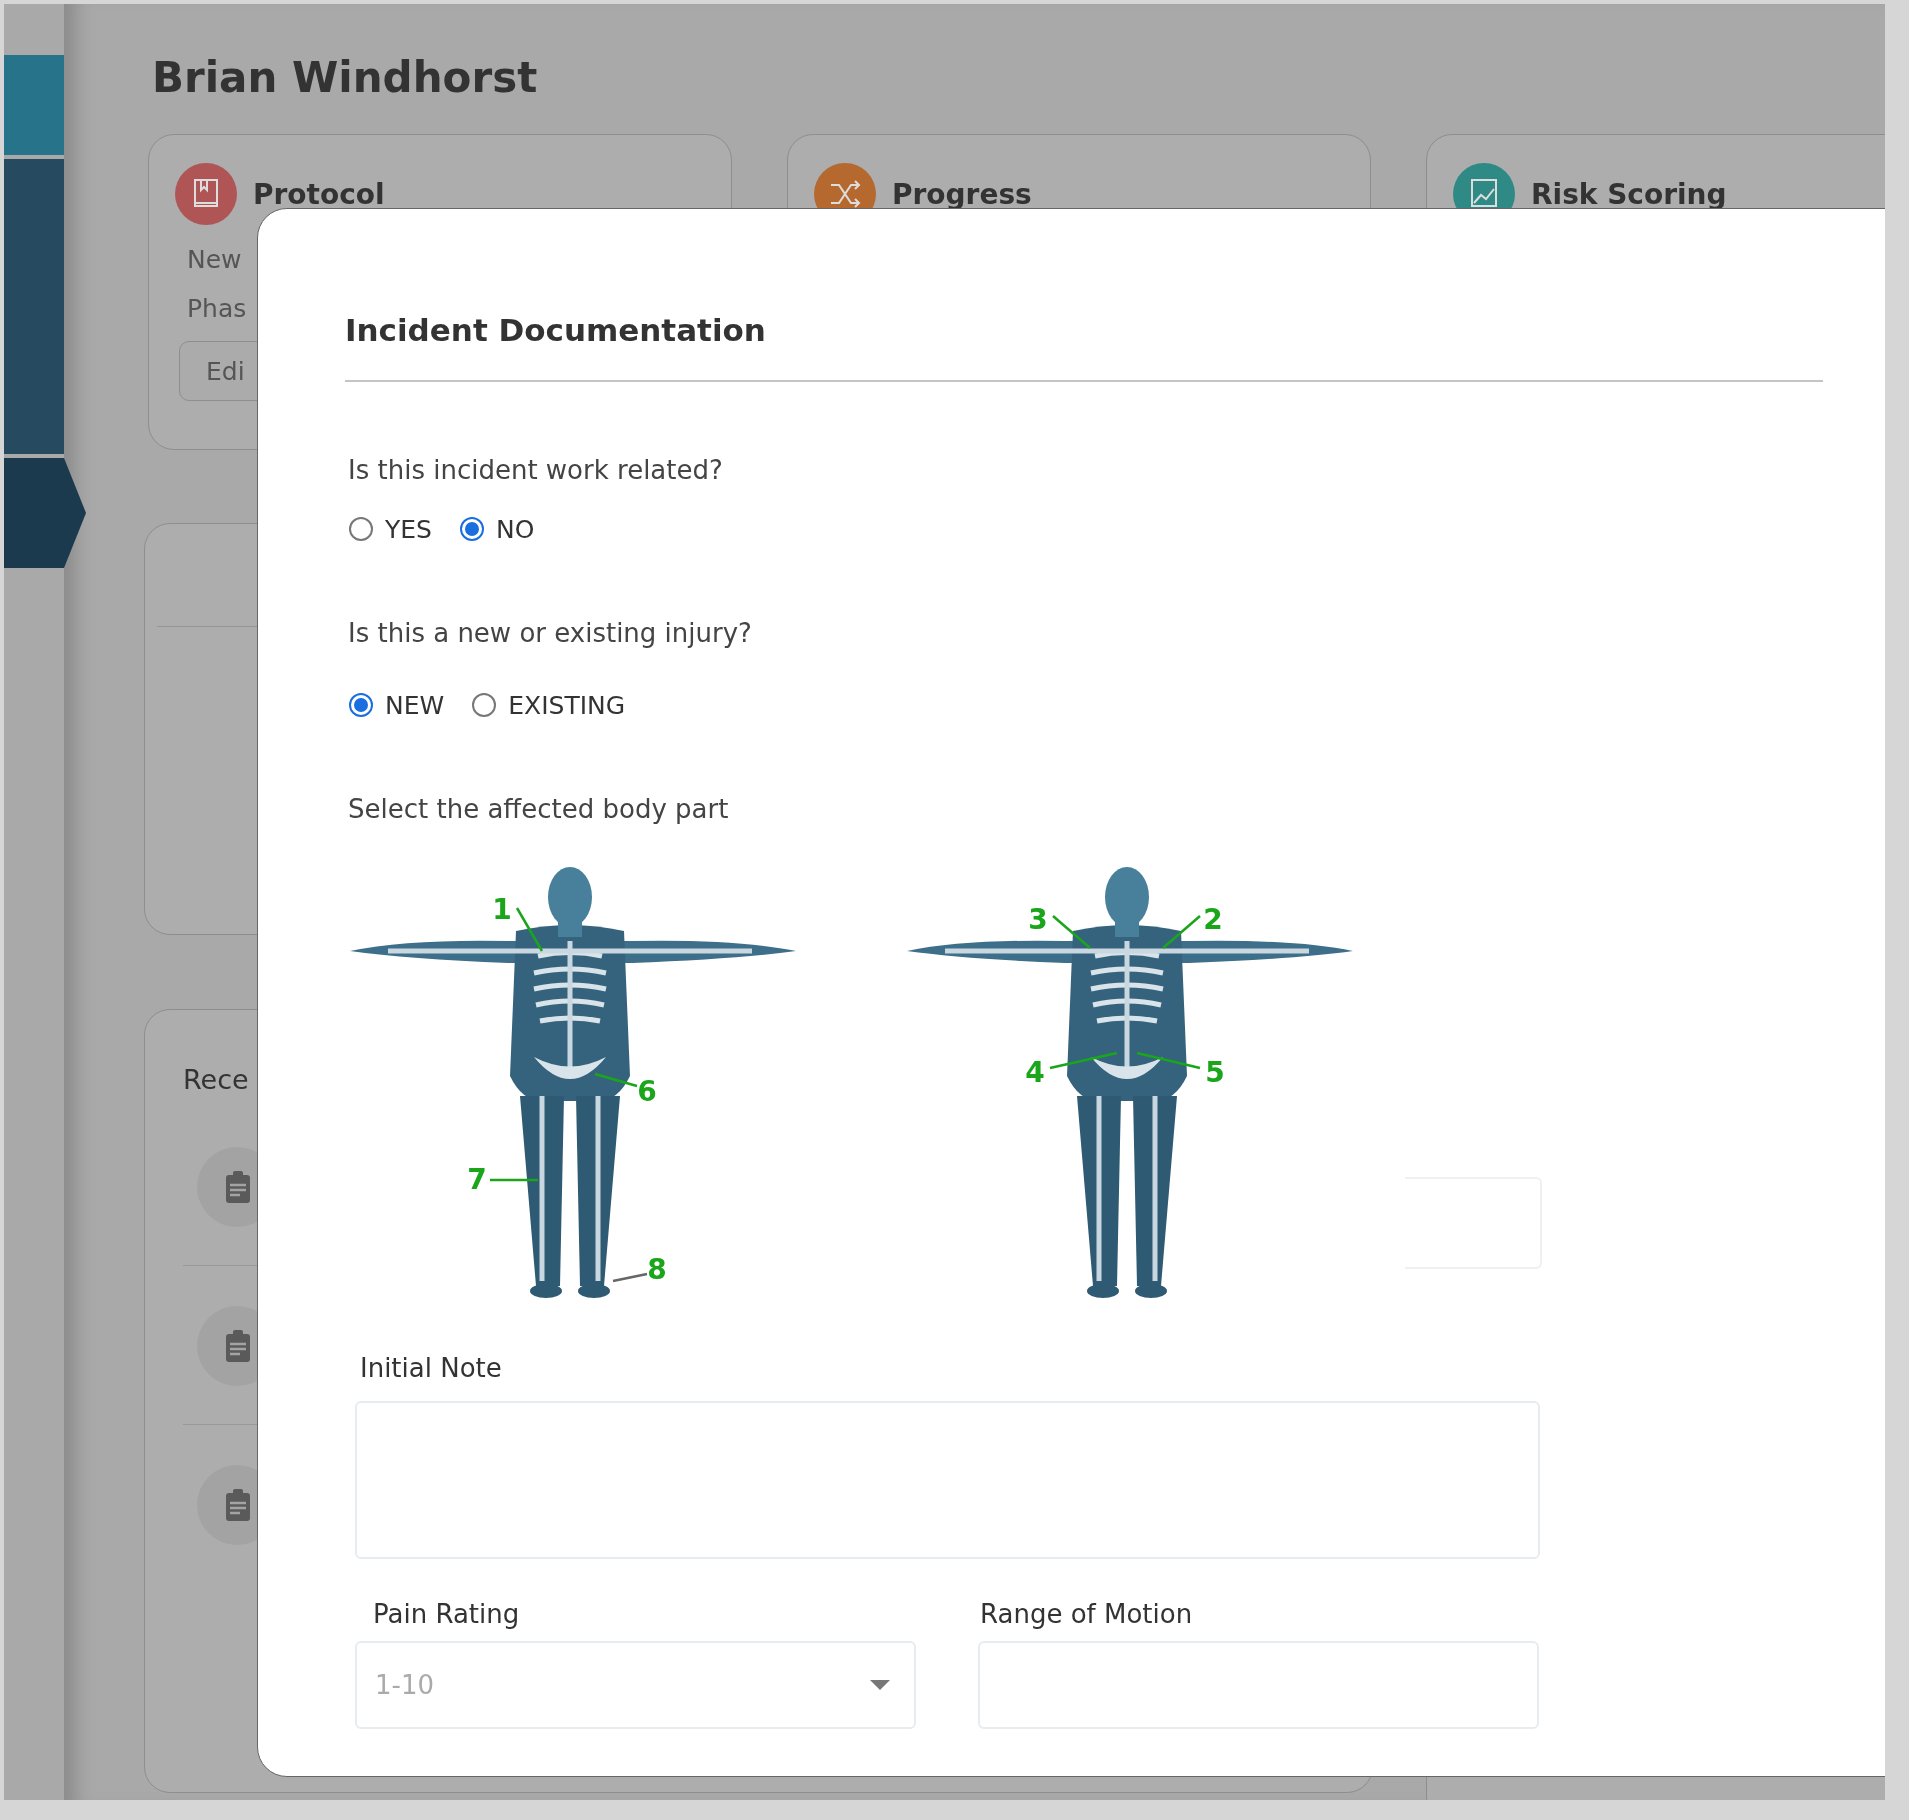  Describe the element at coordinates (549, 705) in the screenshot. I see `radio-option: EXISTING` at that location.